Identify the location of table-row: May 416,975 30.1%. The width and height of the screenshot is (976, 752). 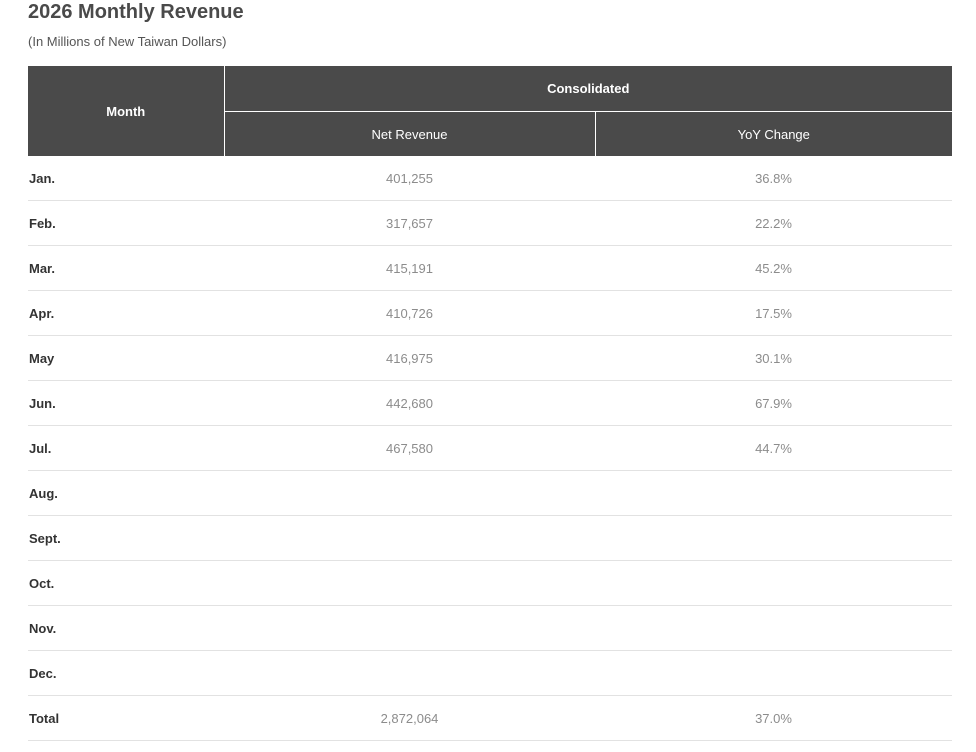
(490, 358).